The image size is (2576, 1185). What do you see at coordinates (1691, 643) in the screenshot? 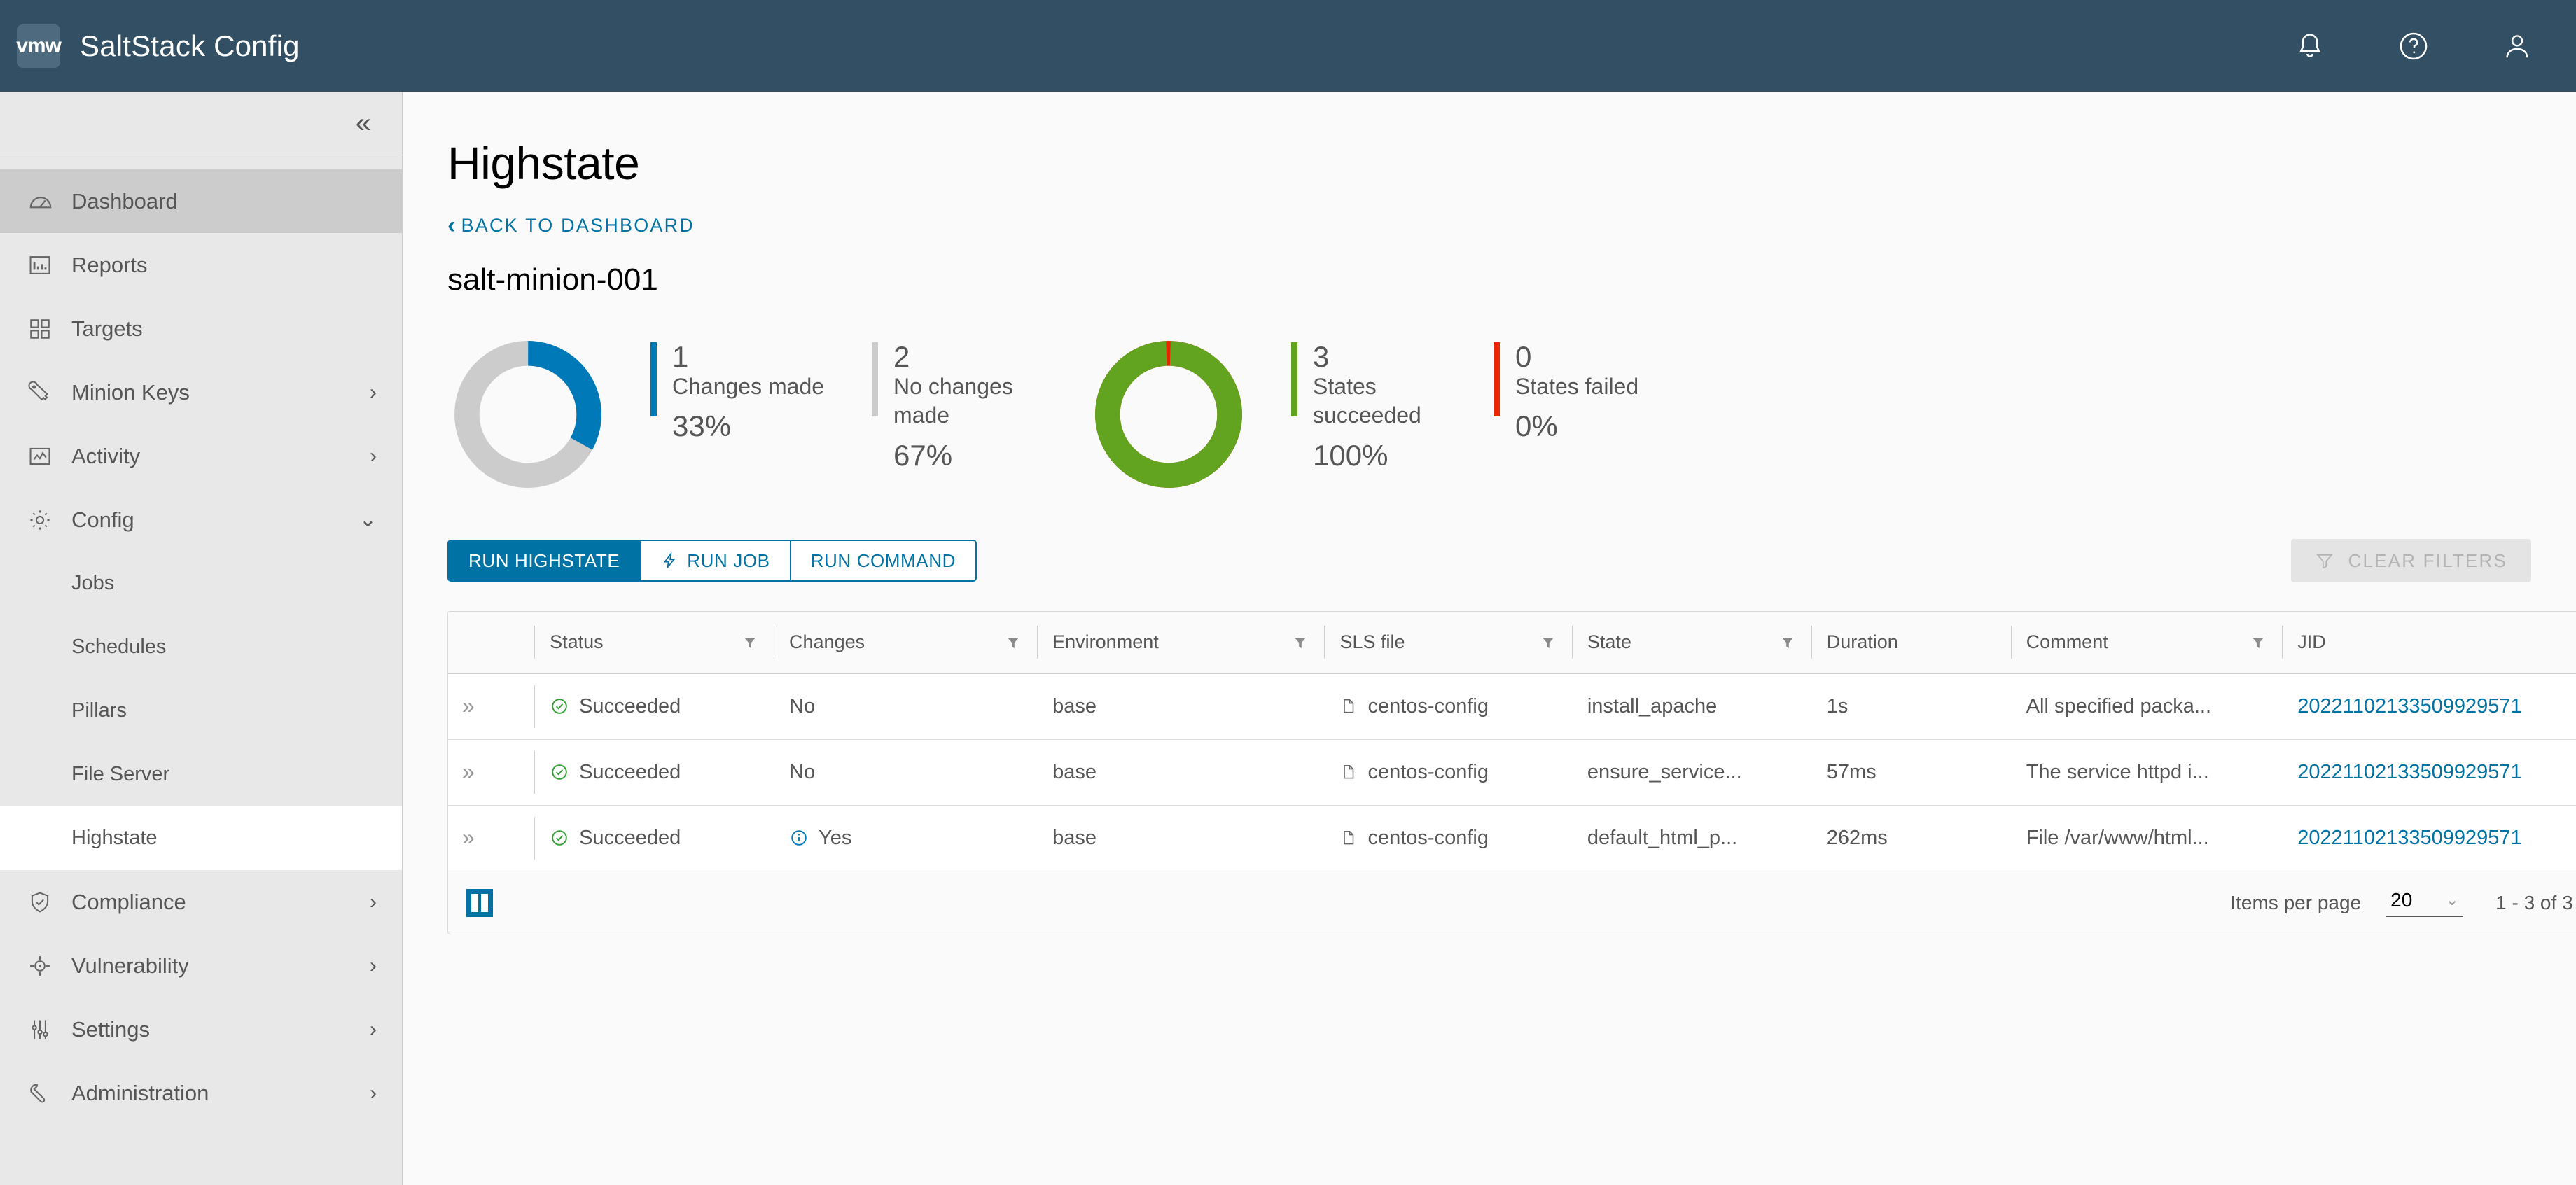
I see `column-header-state: State` at bounding box center [1691, 643].